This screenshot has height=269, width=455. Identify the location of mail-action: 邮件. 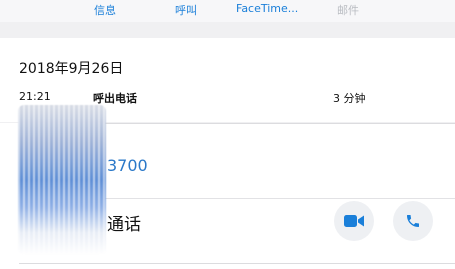
(348, 10).